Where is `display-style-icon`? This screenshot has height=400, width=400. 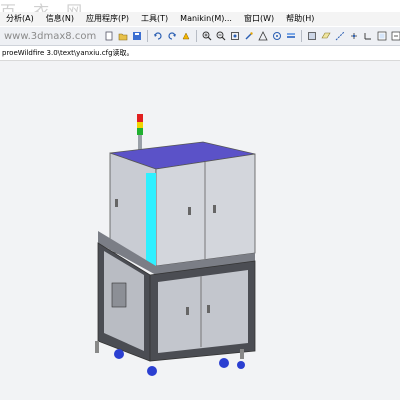 display-style-icon is located at coordinates (312, 36).